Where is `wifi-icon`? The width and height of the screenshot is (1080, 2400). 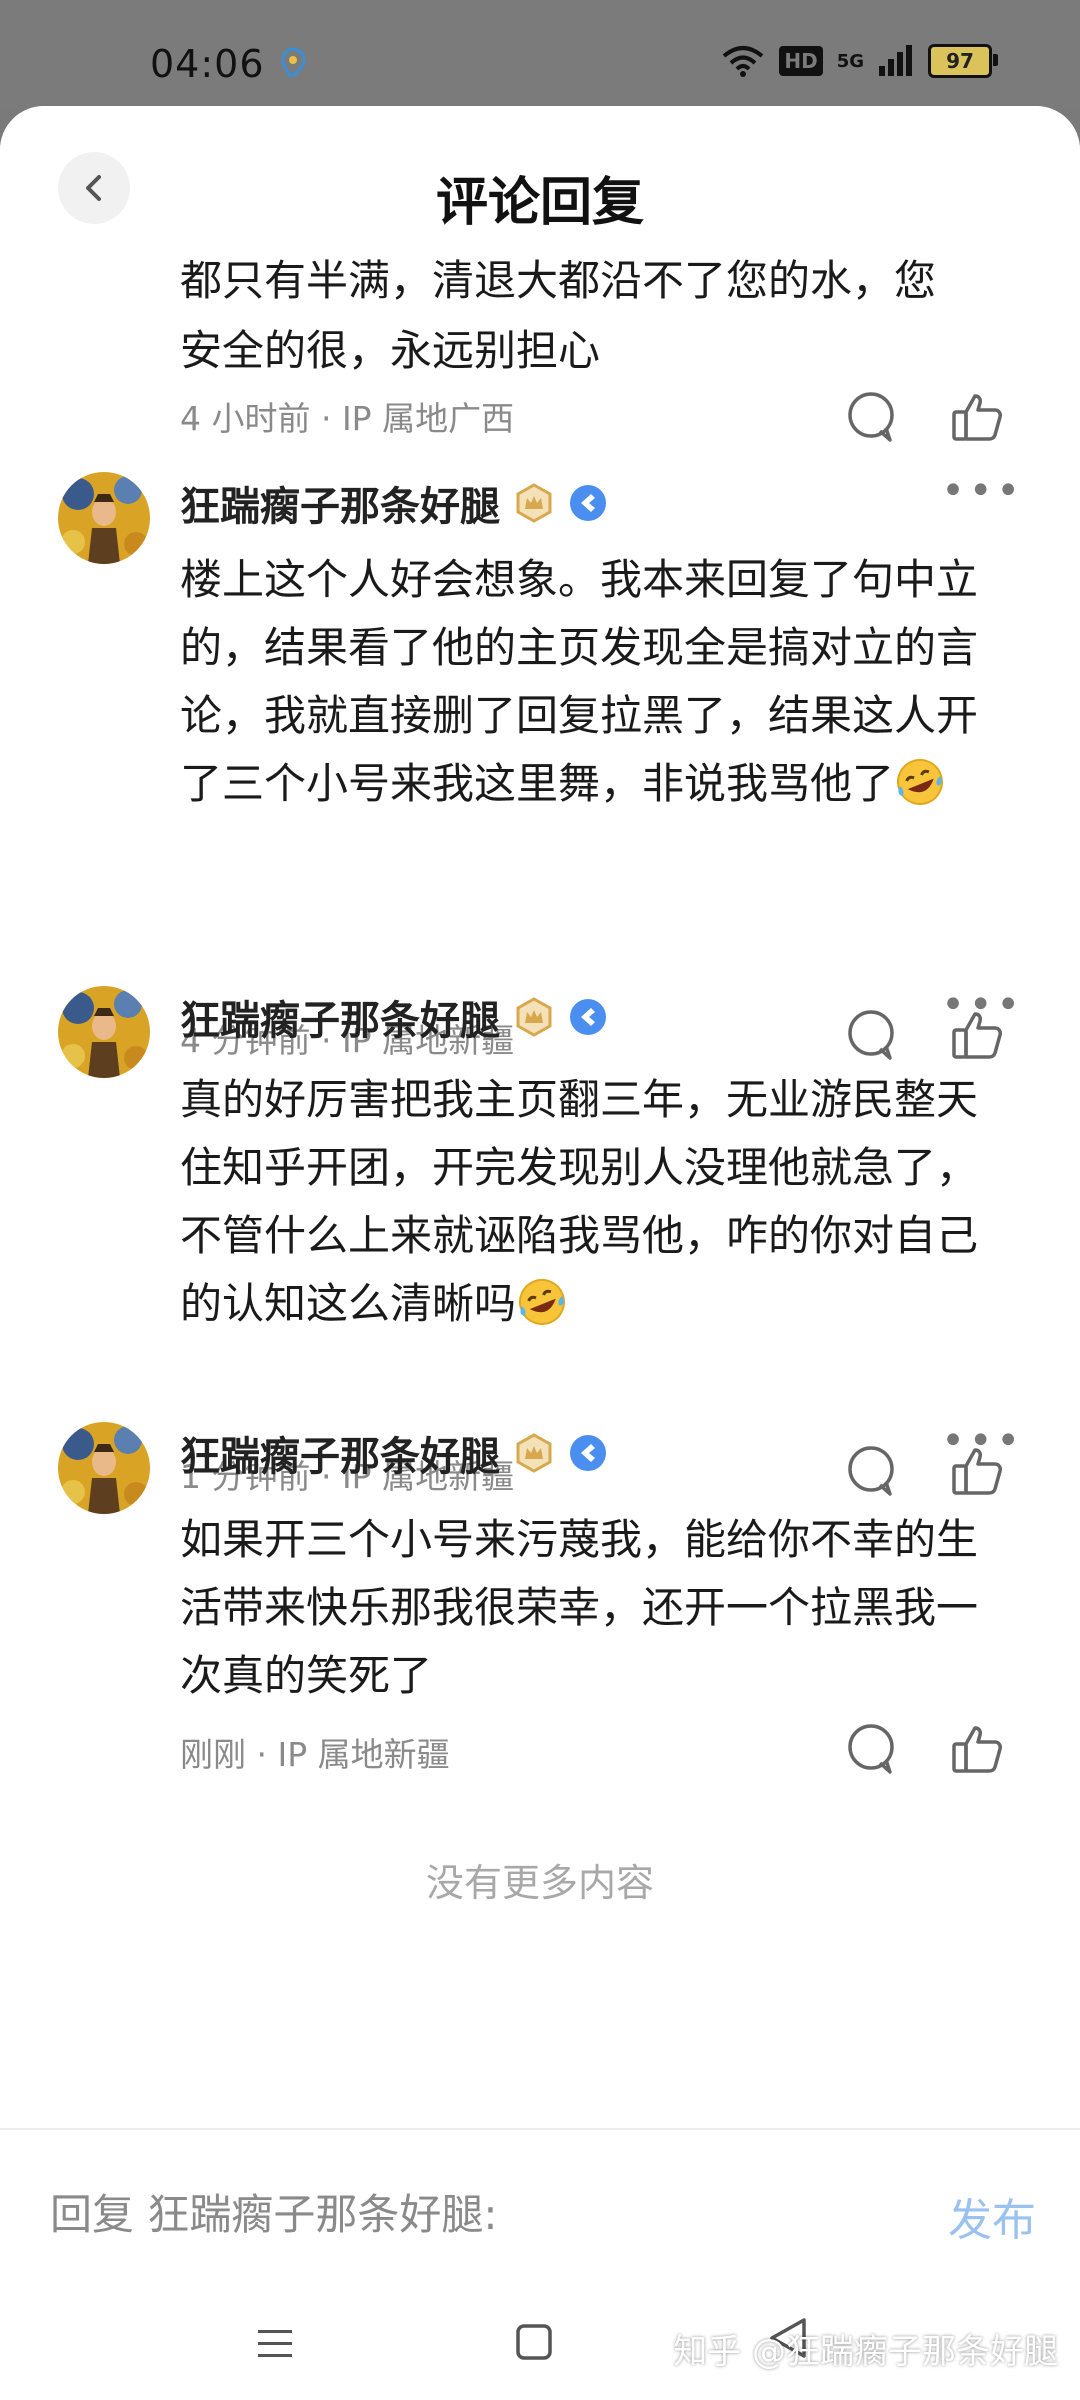 wifi-icon is located at coordinates (743, 61).